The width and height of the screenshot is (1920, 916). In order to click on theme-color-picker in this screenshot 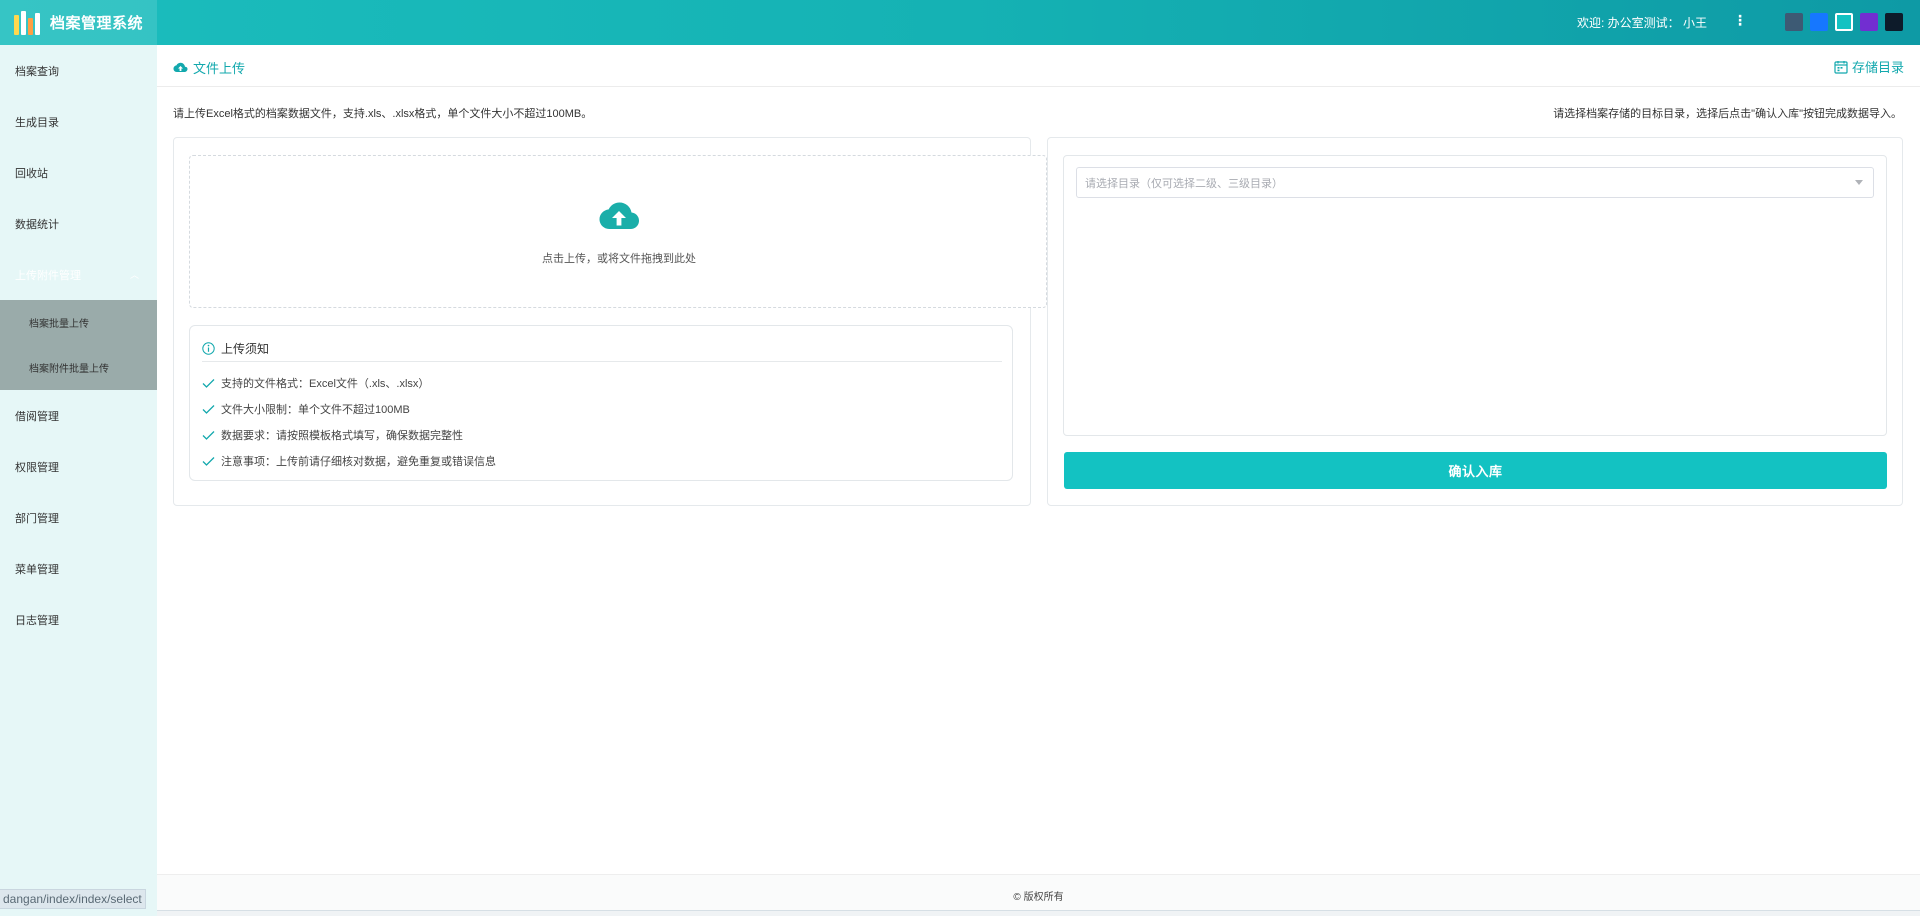, I will do `click(1844, 22)`.